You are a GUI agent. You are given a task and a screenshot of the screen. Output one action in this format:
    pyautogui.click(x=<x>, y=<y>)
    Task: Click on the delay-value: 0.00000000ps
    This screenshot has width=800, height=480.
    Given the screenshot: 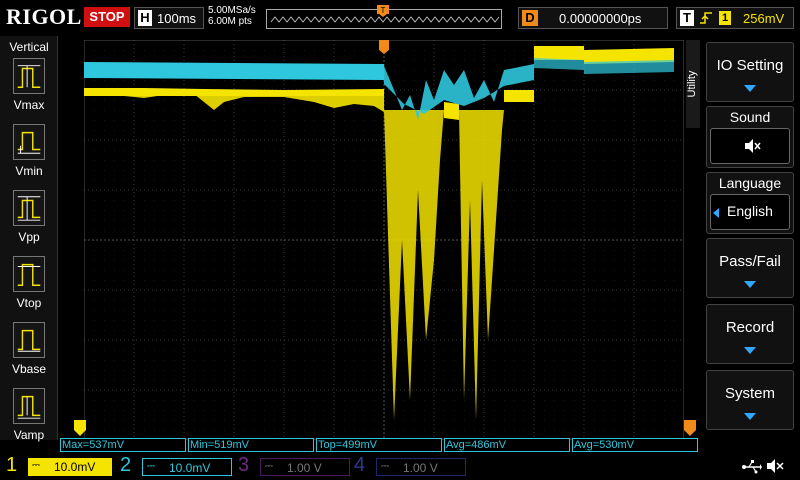 What is the action you would take?
    pyautogui.click(x=600, y=18)
    